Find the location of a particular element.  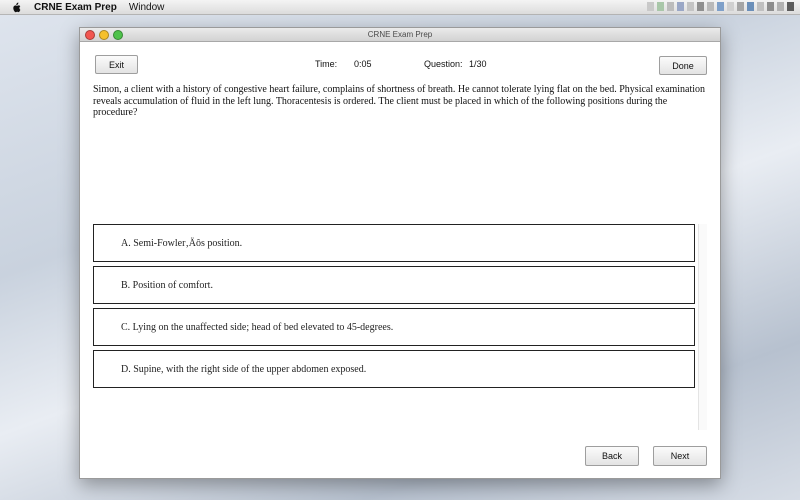

options-scrollbar is located at coordinates (702, 327).